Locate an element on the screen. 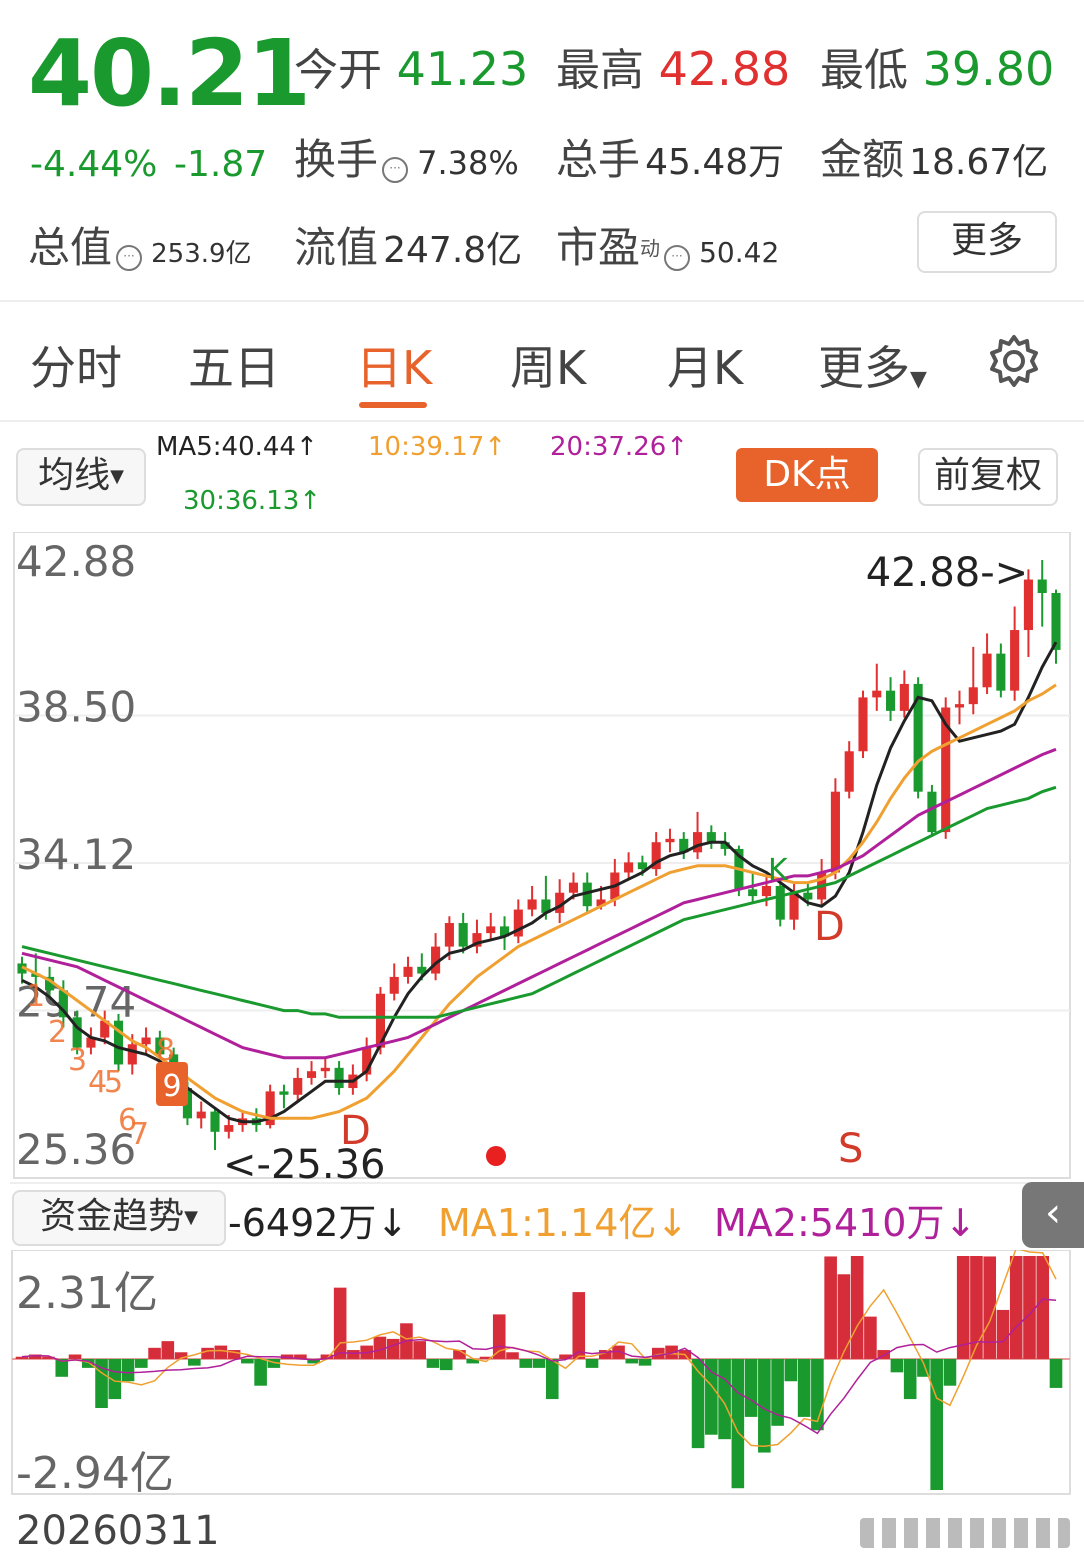  tab-daily-k: 日K is located at coordinates (394, 365).